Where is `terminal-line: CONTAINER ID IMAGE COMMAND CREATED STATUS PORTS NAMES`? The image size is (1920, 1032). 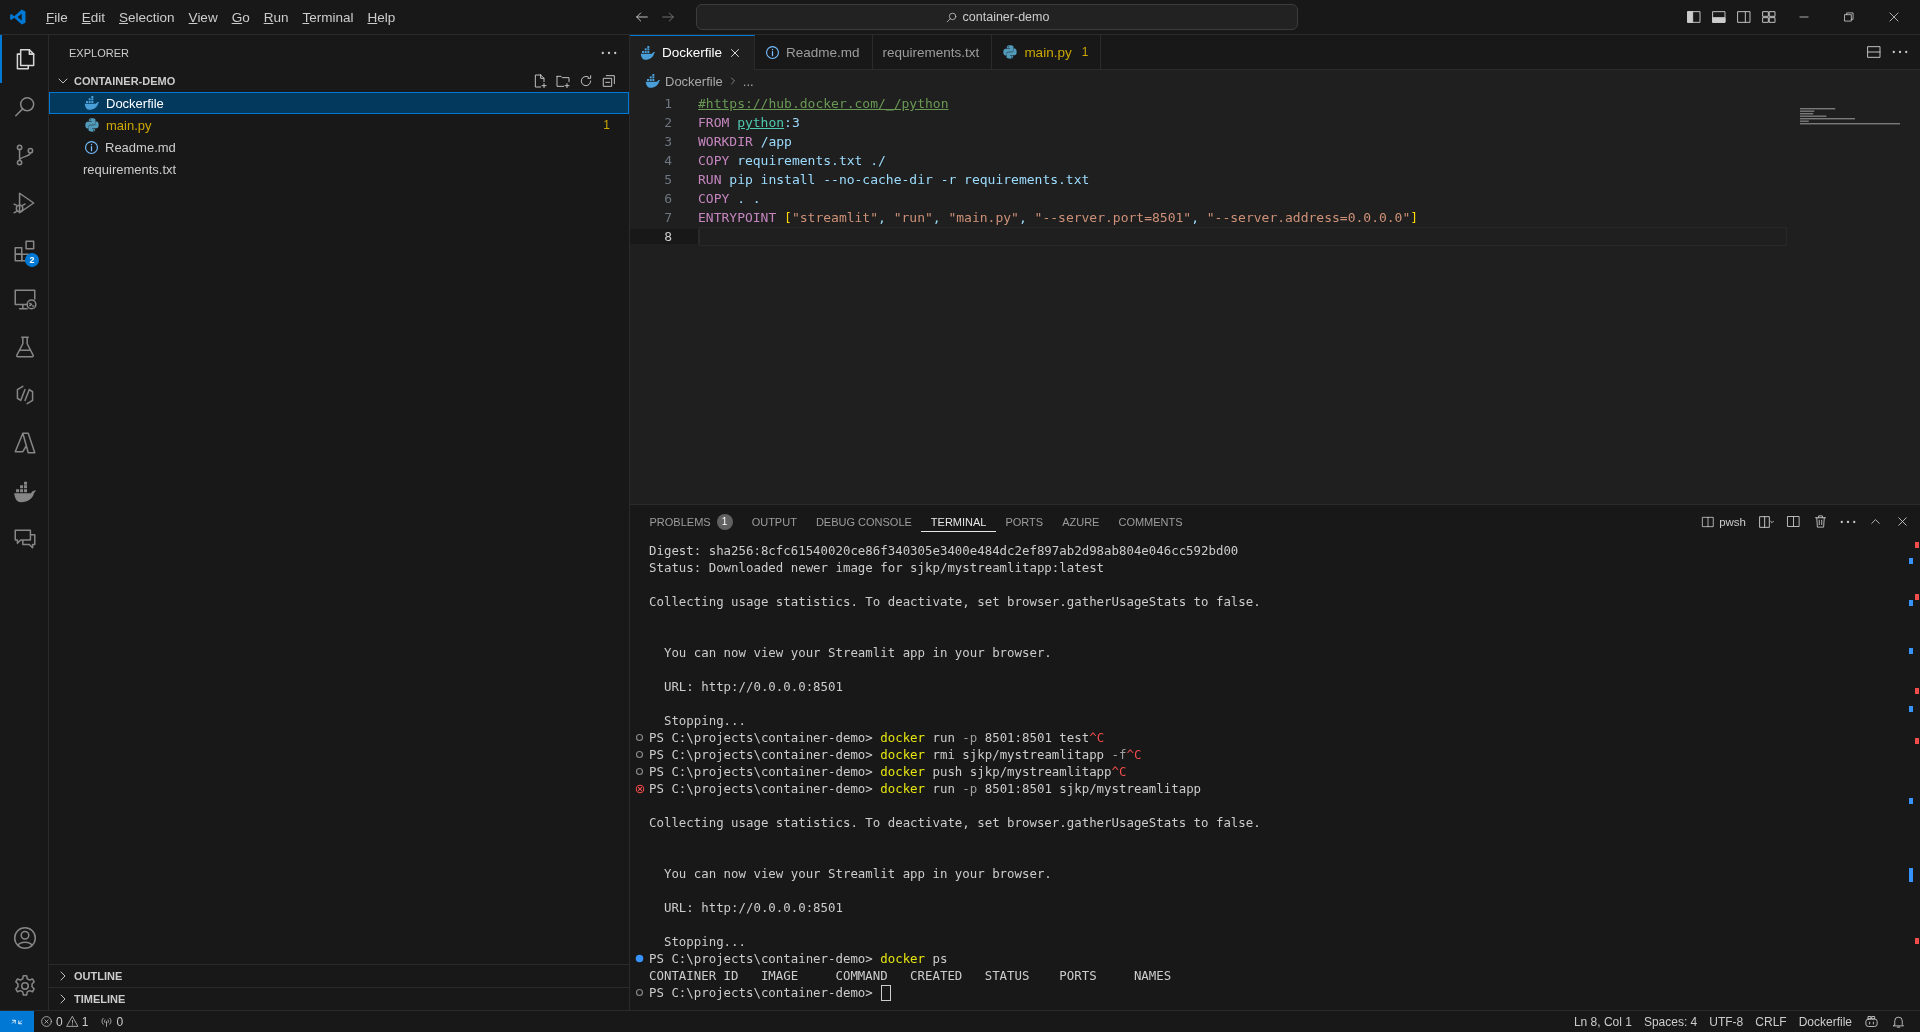
terminal-line: CONTAINER ID IMAGE COMMAND CREATED STATUS PORTS NAMES is located at coordinates (910, 975).